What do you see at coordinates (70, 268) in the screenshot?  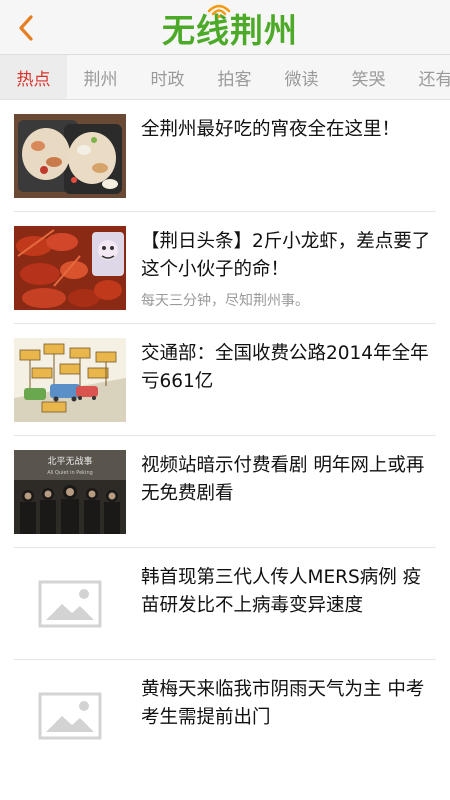 I see `crayfish-photo` at bounding box center [70, 268].